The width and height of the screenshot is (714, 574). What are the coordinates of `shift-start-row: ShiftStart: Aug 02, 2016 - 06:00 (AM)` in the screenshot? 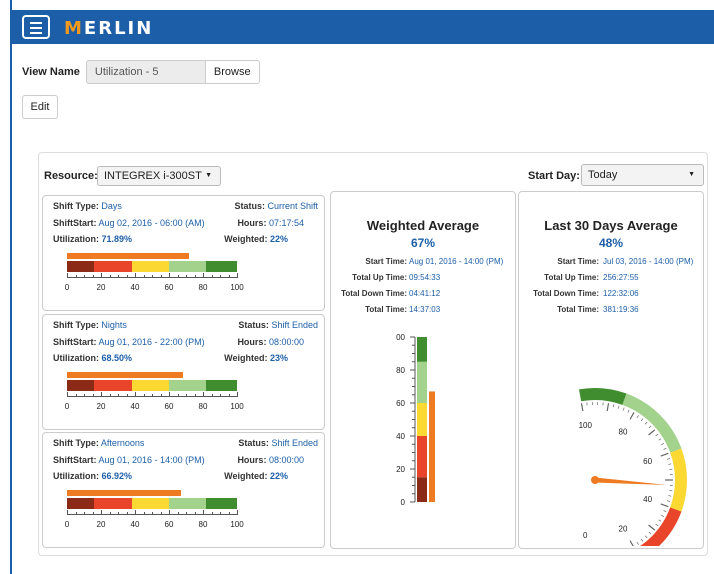 It's located at (129, 223).